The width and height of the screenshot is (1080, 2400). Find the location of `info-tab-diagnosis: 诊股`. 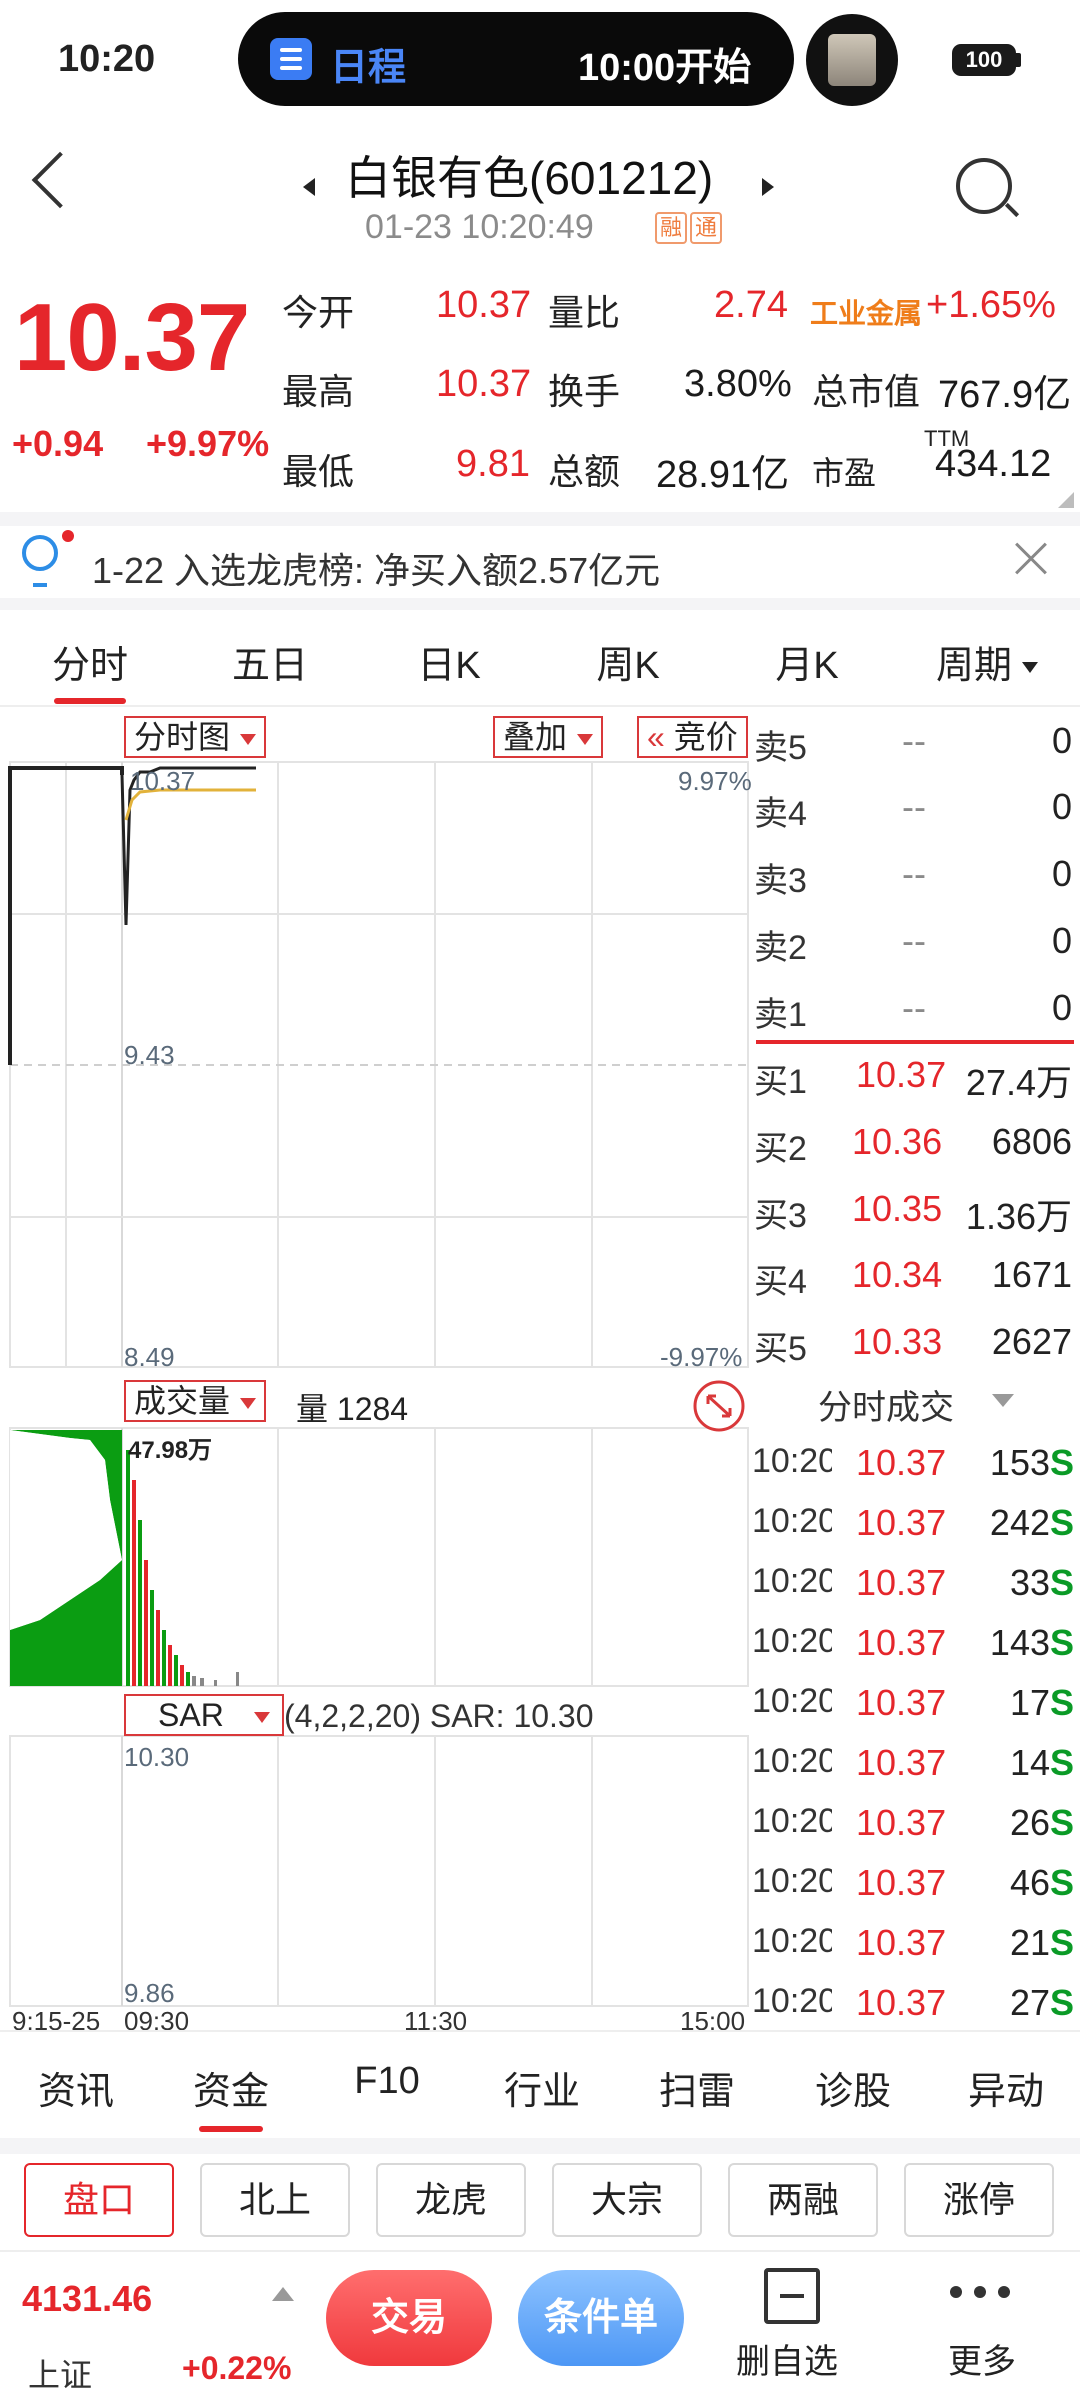

info-tab-diagnosis: 诊股 is located at coordinates (853, 2087).